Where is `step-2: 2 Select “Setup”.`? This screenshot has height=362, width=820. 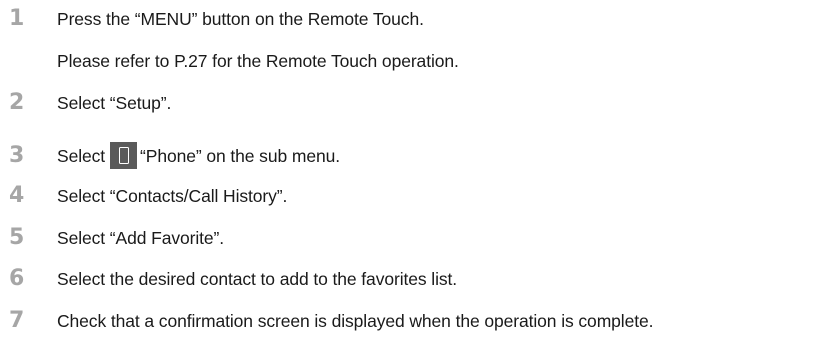
step-2: 2 Select “Setup”. is located at coordinates (410, 103).